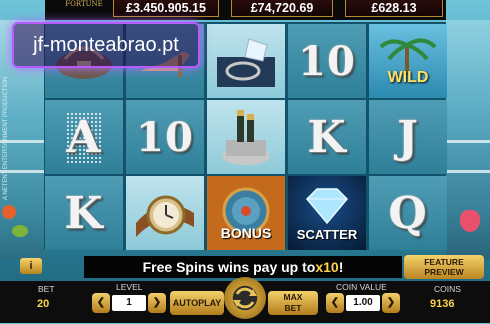 Image resolution: width=490 pixels, height=324 pixels. I want to click on level-increase-button: ❯, so click(157, 303).